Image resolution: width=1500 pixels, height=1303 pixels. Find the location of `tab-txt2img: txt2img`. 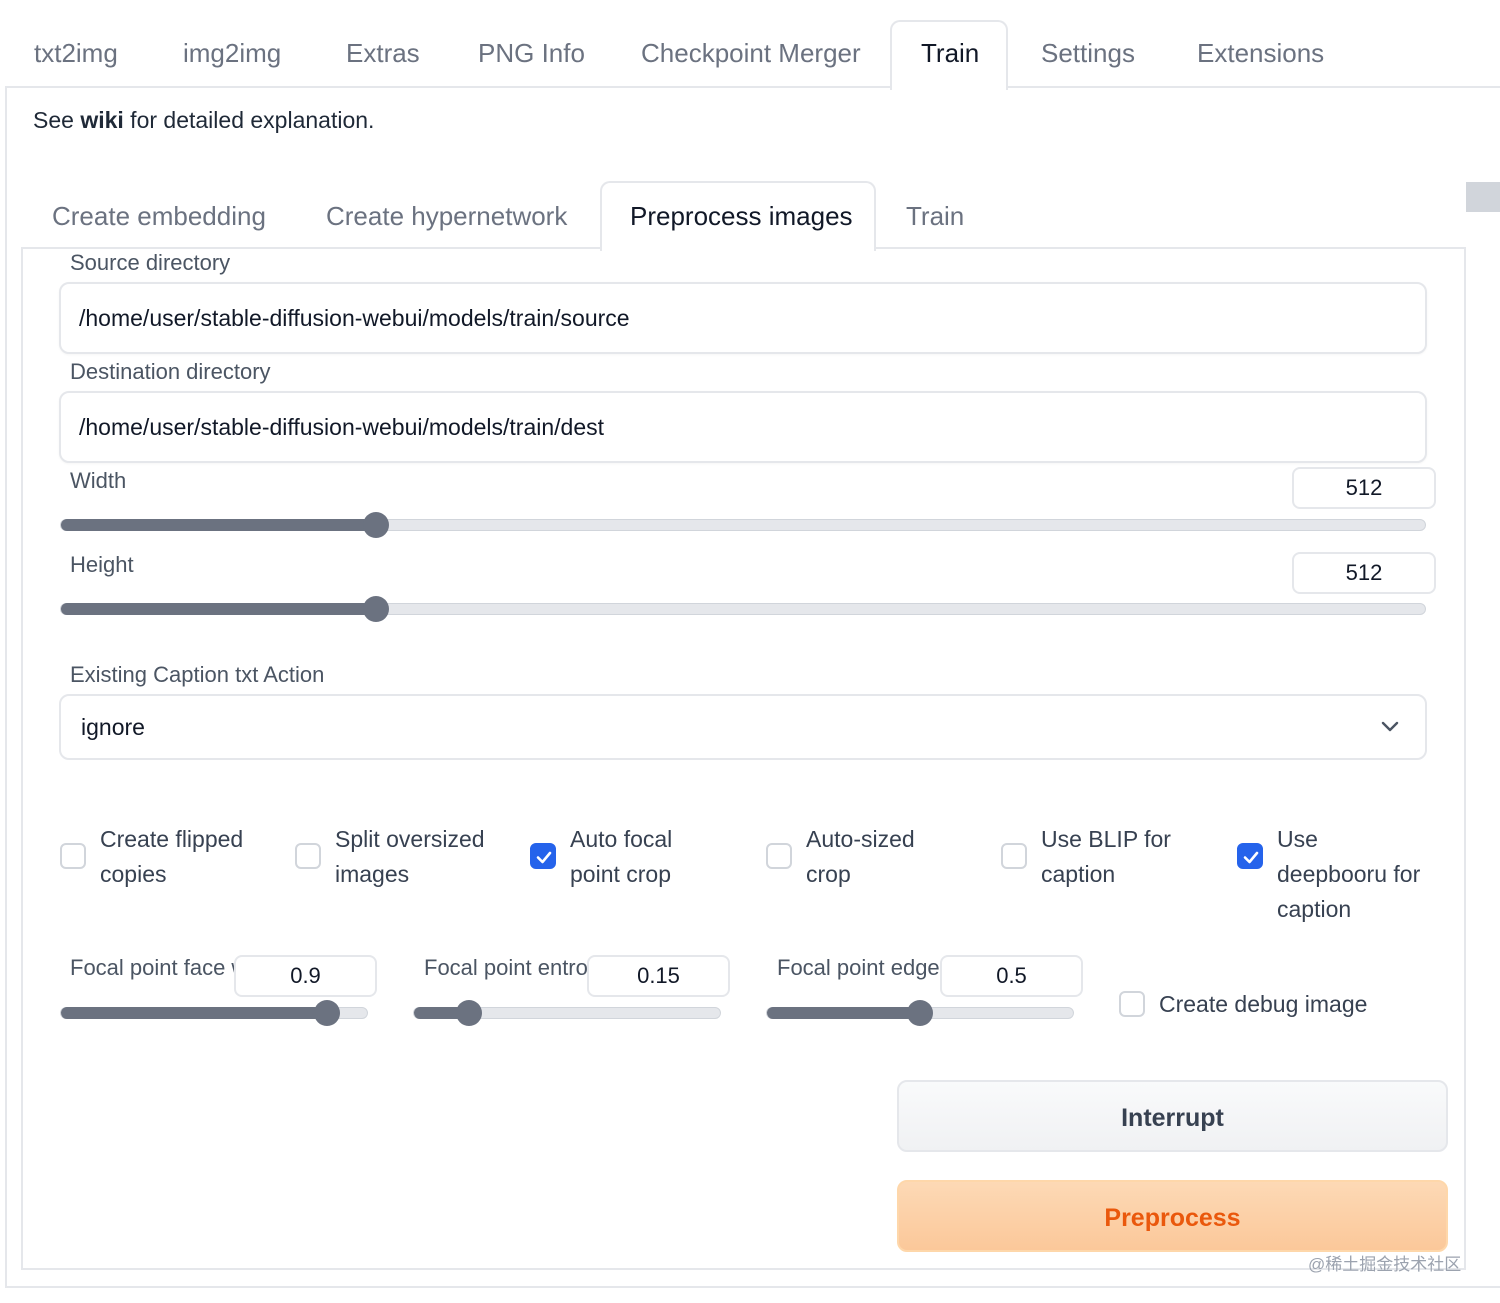

tab-txt2img: txt2img is located at coordinates (76, 53).